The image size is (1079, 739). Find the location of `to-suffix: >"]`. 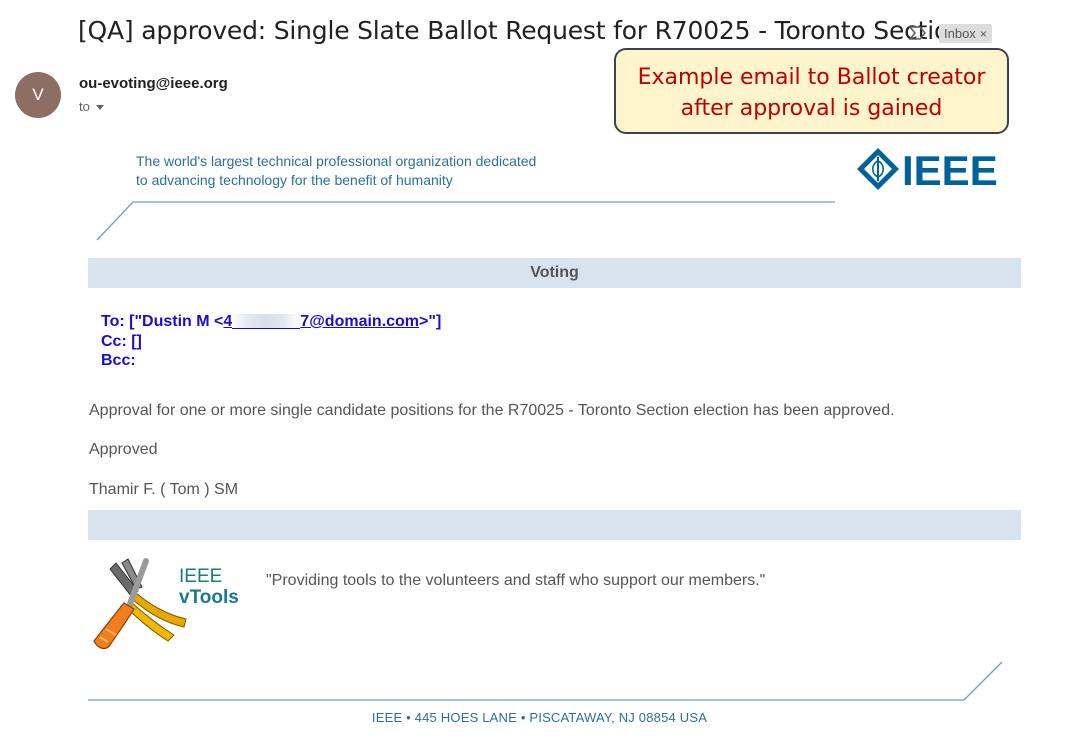

to-suffix: >"] is located at coordinates (430, 321).